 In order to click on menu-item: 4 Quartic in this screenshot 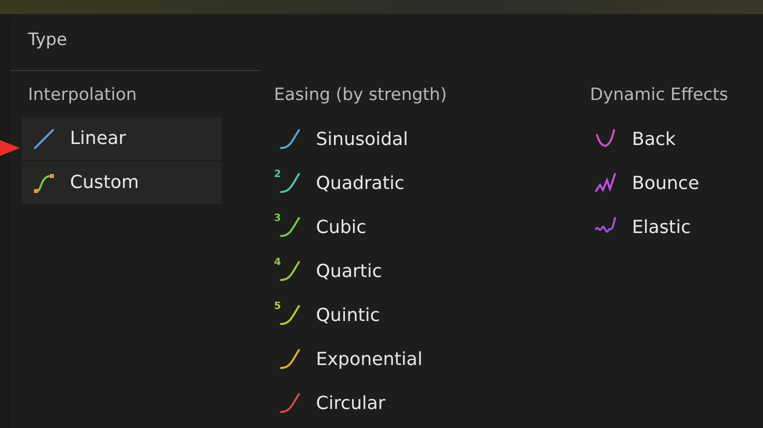, I will do `click(426, 271)`.